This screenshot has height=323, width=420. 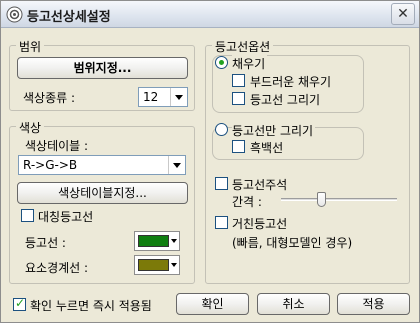 What do you see at coordinates (69, 17) in the screenshot?
I see `dialog-title: 등고선상세설정` at bounding box center [69, 17].